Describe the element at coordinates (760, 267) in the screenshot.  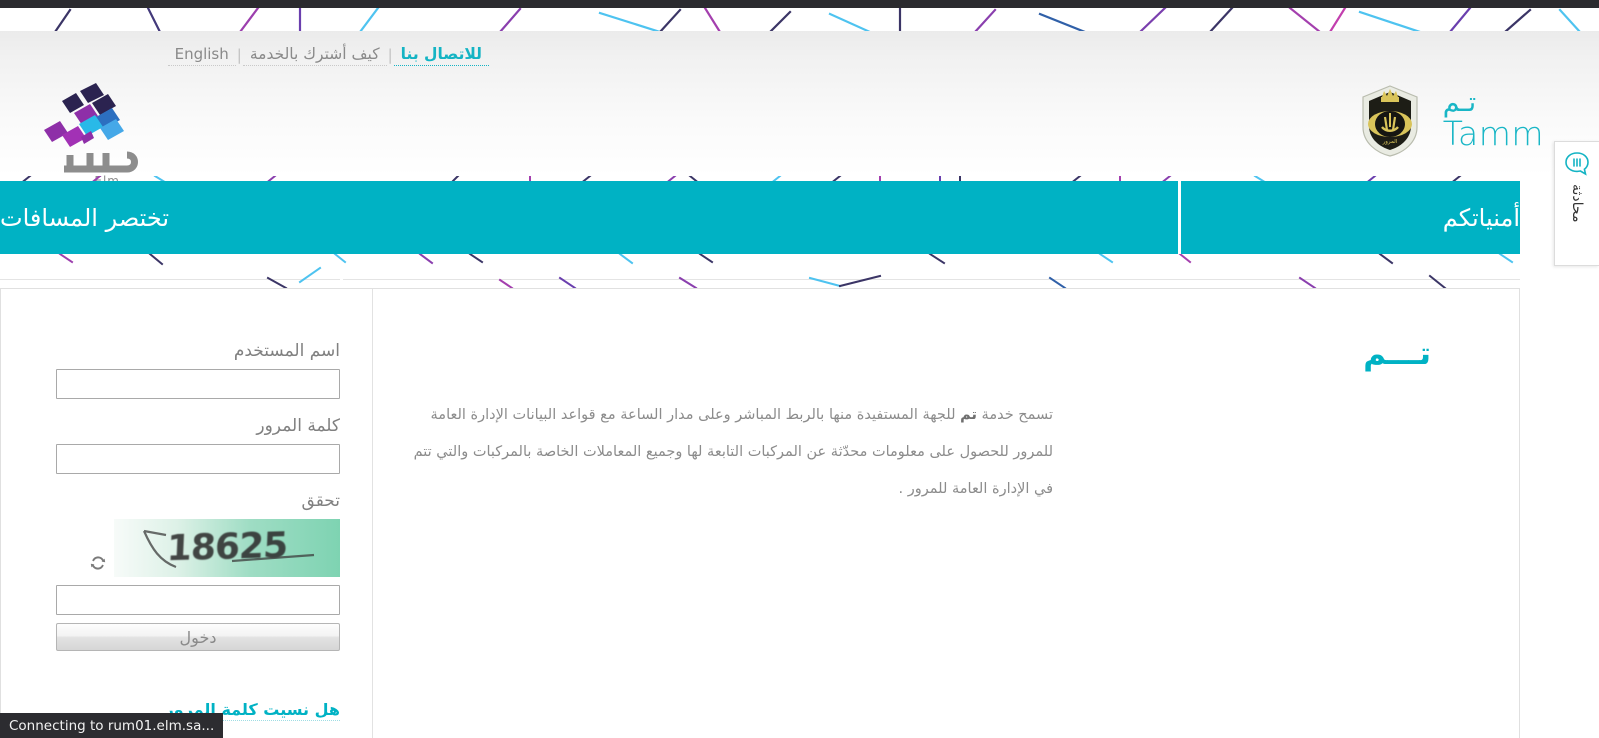
I see `banner-shelf` at that location.